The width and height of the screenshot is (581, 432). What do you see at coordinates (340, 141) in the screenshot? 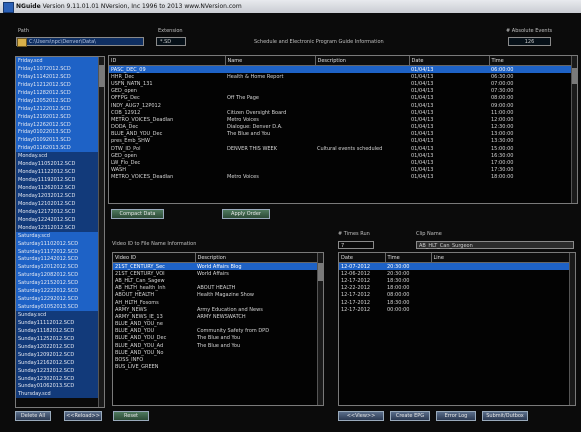
I see `table-row: pres_Emb_SHW 01/04/13 13:30:00` at bounding box center [340, 141].